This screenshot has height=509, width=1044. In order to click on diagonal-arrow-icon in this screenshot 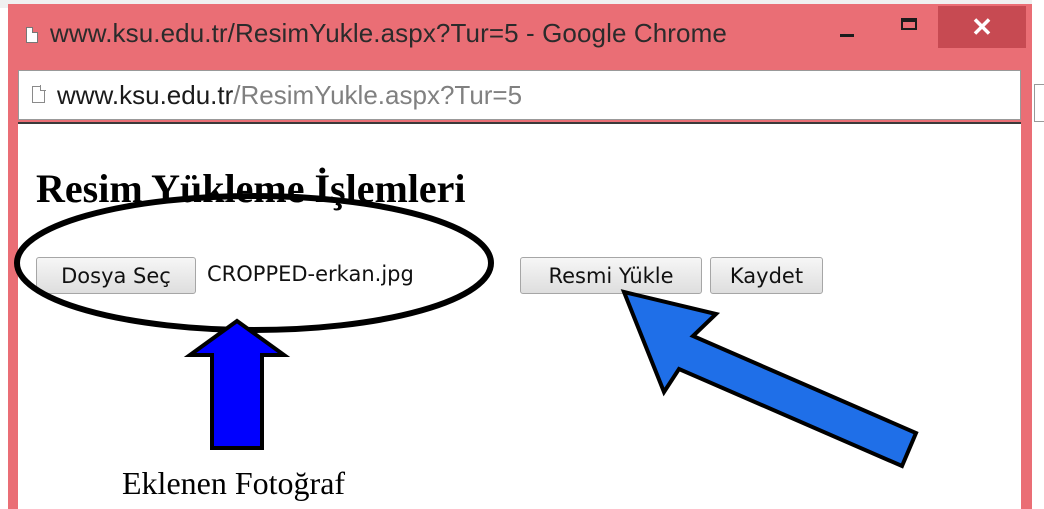, I will do `click(769, 379)`.